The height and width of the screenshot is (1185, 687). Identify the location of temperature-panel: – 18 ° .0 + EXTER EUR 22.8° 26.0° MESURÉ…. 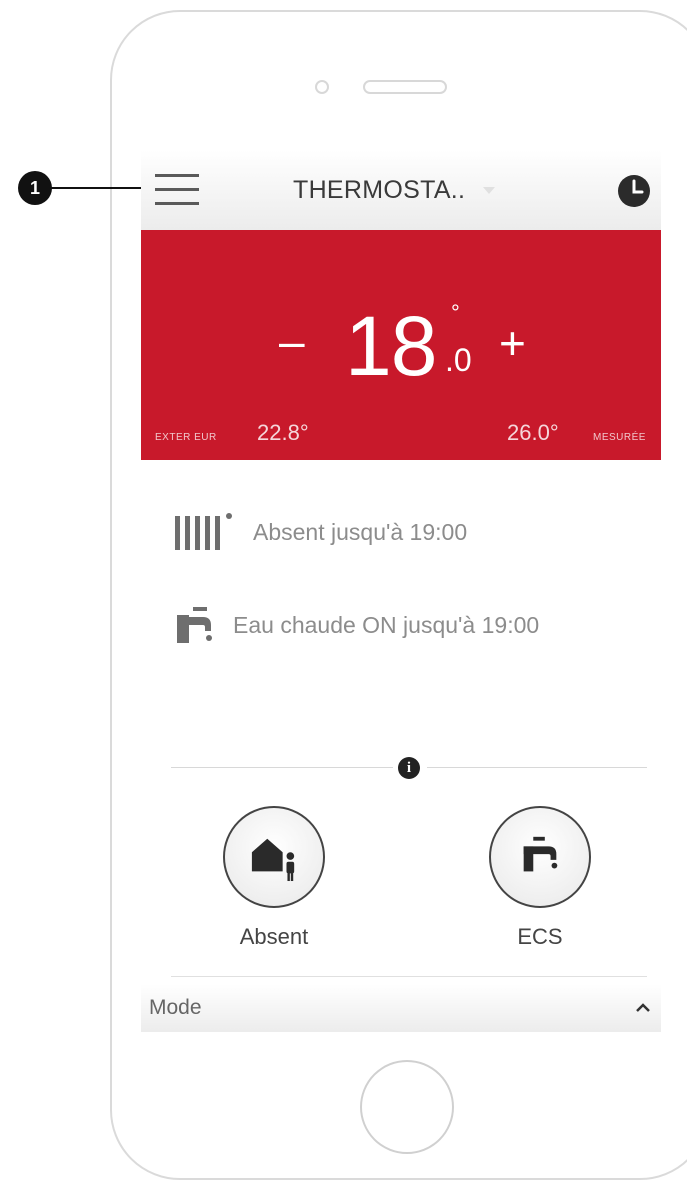
(401, 345).